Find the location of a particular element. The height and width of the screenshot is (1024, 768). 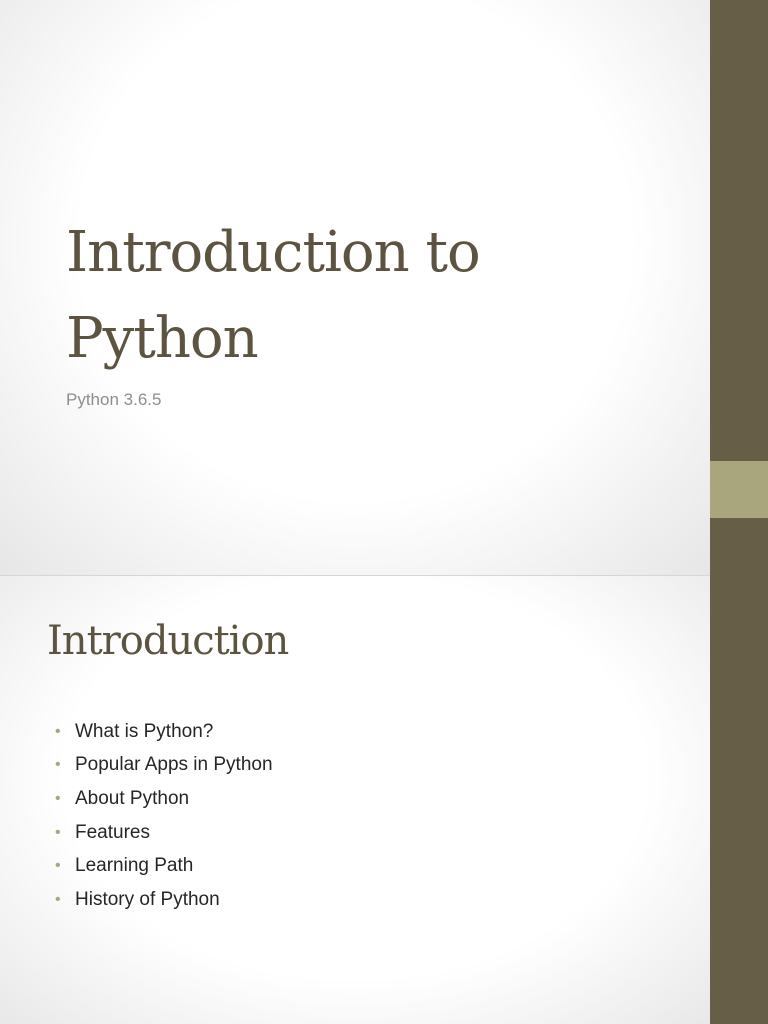

list-item: • Popular Apps in Python is located at coordinates (164, 766).